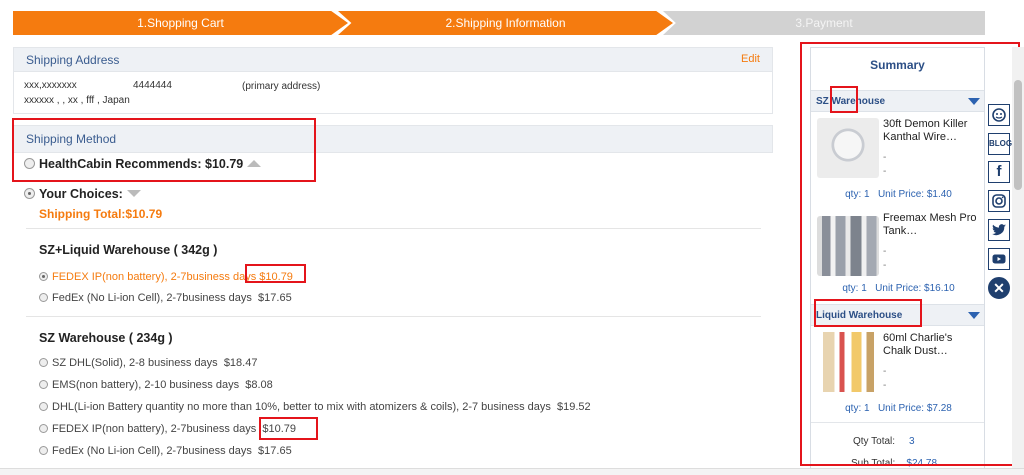  What do you see at coordinates (133, 193) in the screenshot?
I see `expand-down-icon` at bounding box center [133, 193].